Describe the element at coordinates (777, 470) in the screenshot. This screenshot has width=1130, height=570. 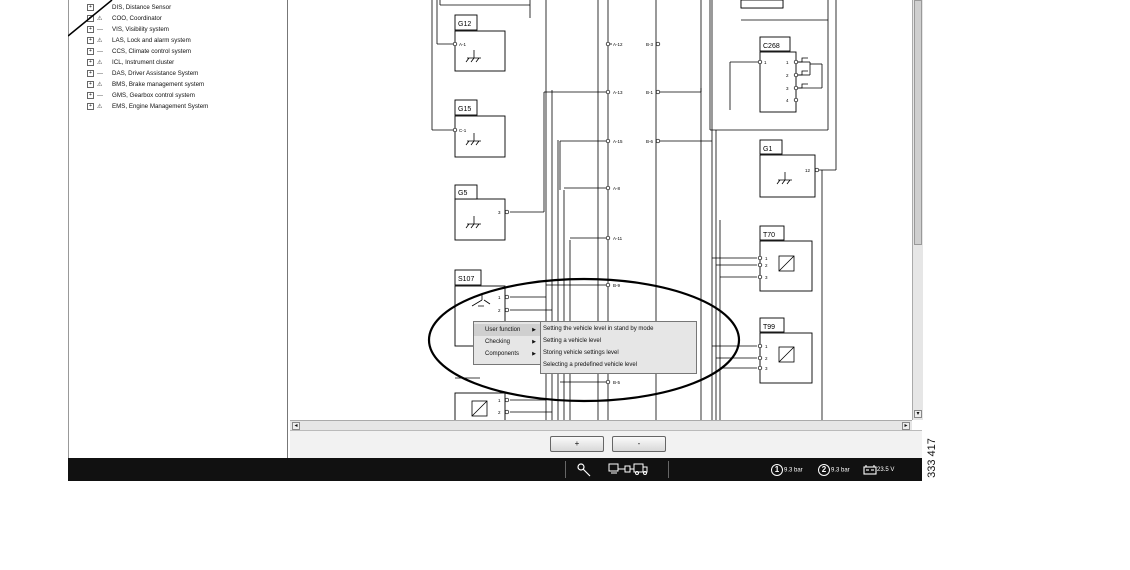
I see `circuit-1-icon: 1` at that location.